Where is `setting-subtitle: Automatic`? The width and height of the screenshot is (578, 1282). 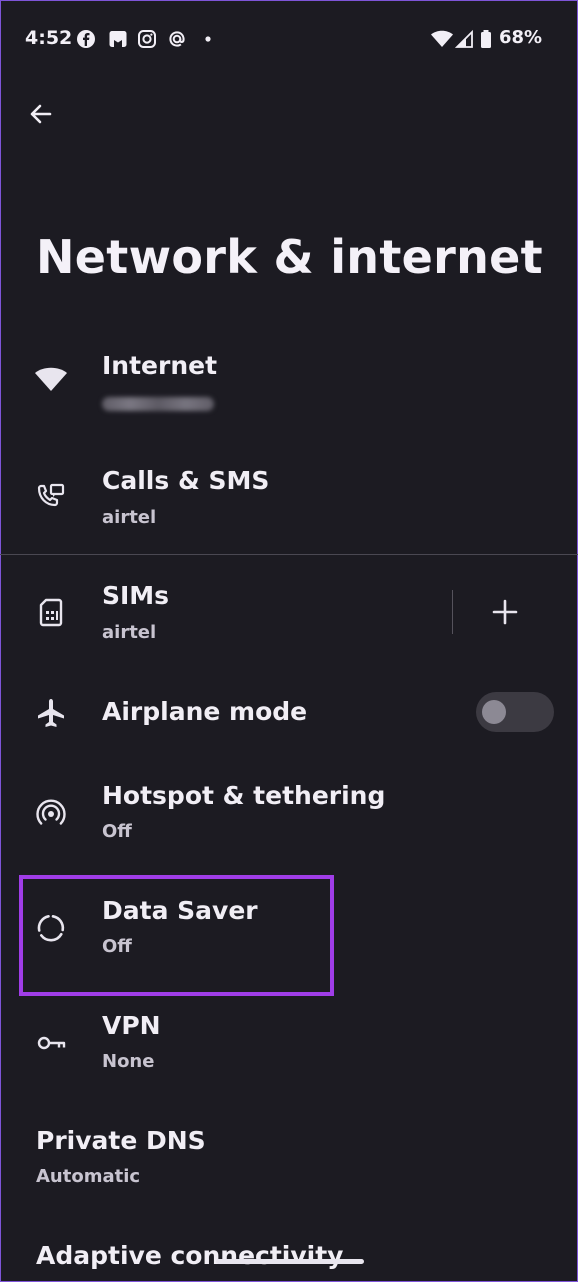 setting-subtitle: Automatic is located at coordinates (88, 1176).